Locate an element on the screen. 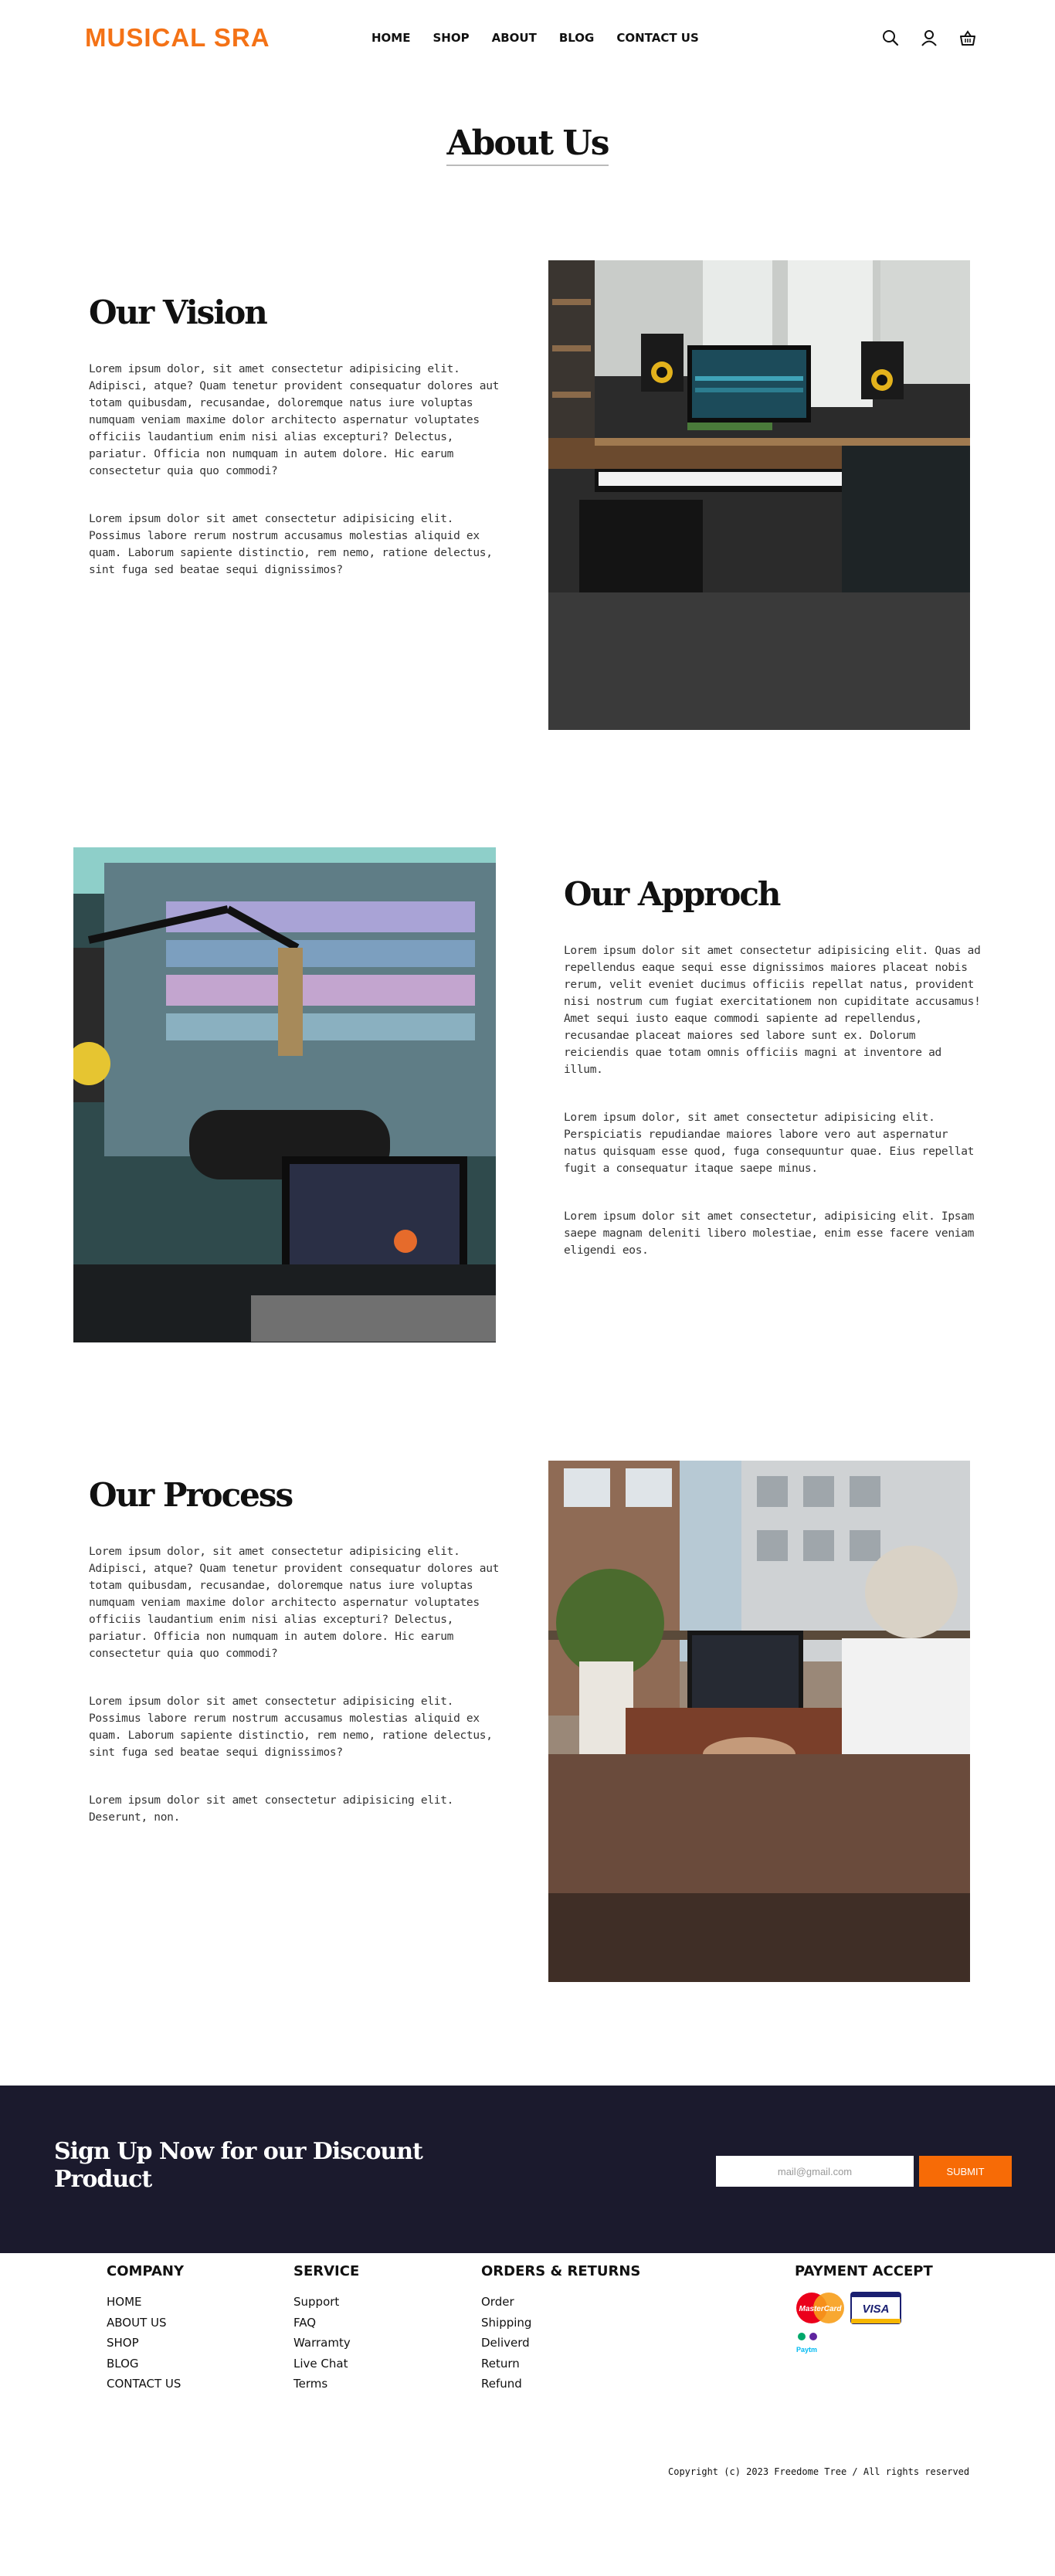 The height and width of the screenshot is (2576, 1055). mastercard-icon: MasterCard is located at coordinates (820, 2309).